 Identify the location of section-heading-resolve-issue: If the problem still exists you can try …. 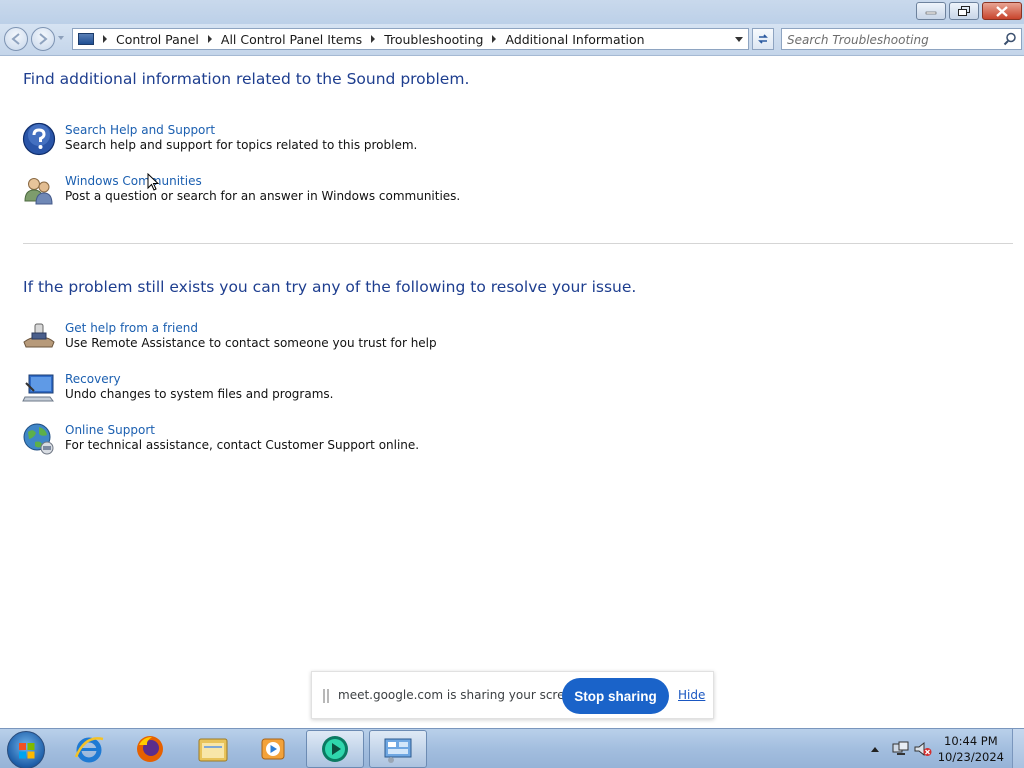
(330, 287).